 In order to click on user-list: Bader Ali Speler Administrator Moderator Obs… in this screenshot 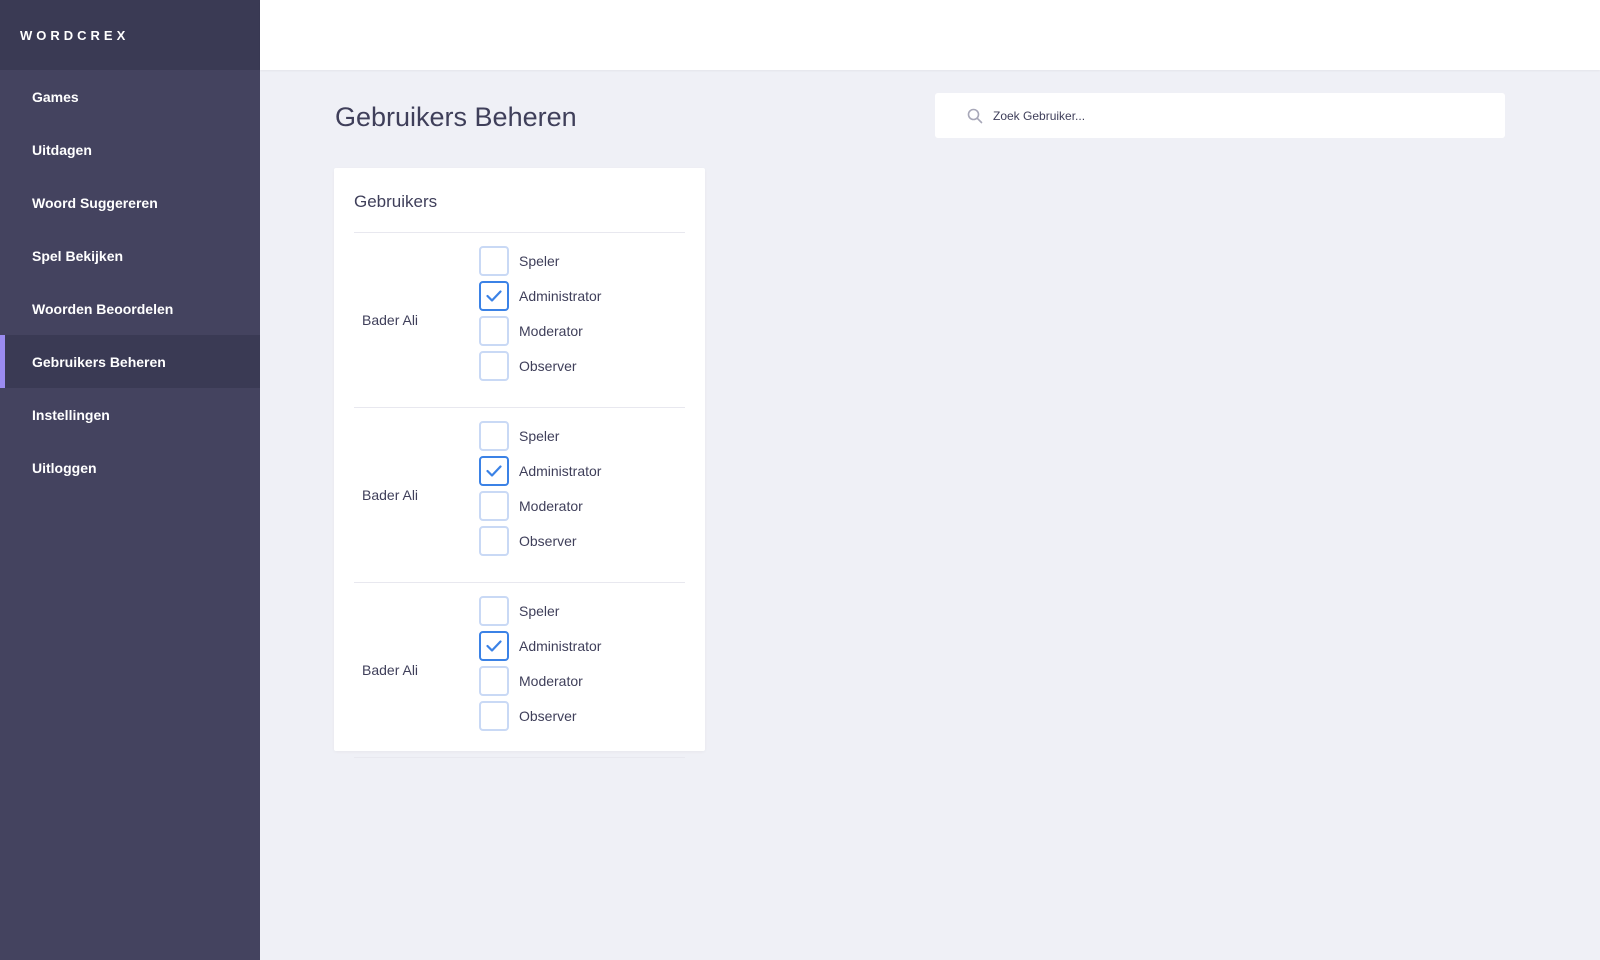, I will do `click(519, 495)`.